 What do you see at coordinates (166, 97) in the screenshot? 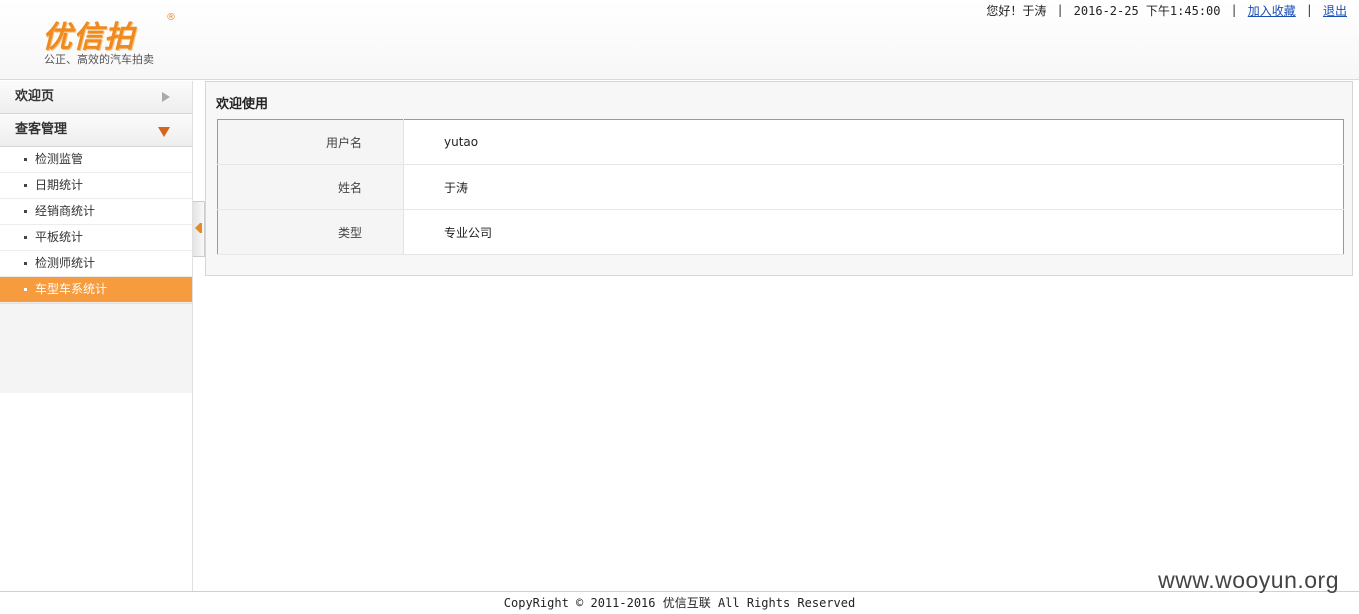
I see `arrow-right-icon` at bounding box center [166, 97].